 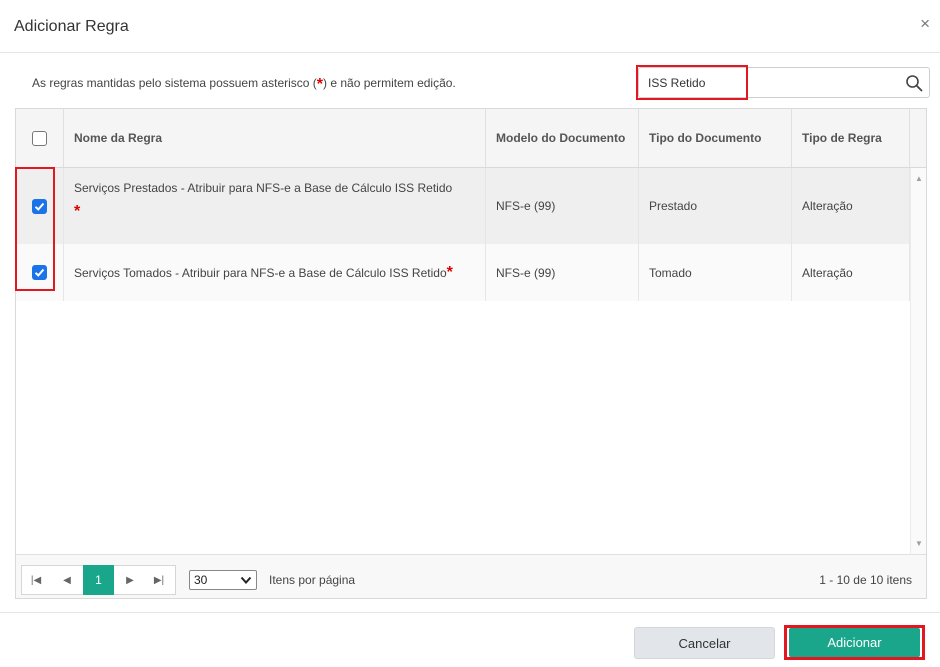 What do you see at coordinates (715, 138) in the screenshot?
I see `column-header-tipo-documento: Tipo do Documento` at bounding box center [715, 138].